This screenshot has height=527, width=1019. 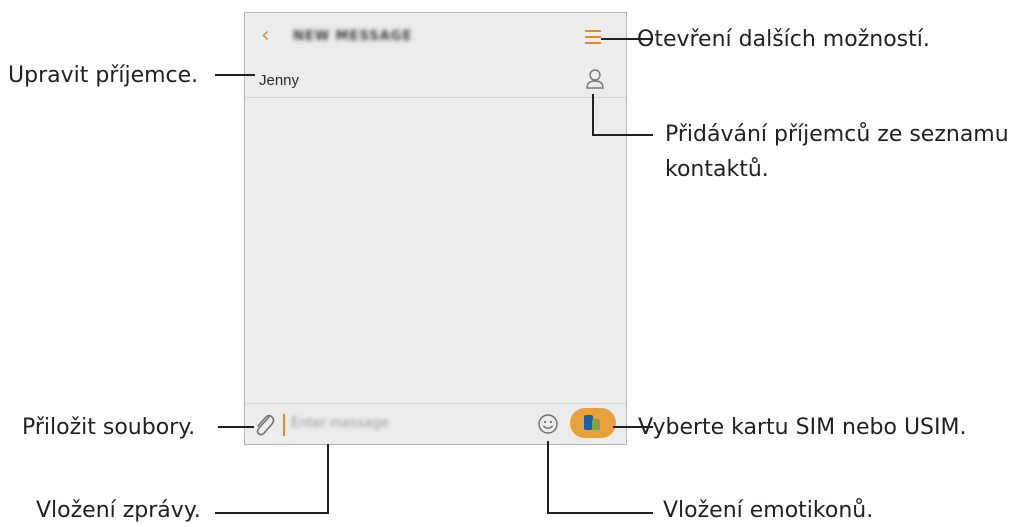 What do you see at coordinates (783, 39) in the screenshot?
I see `callout-more-options: Otevření dalších možností.` at bounding box center [783, 39].